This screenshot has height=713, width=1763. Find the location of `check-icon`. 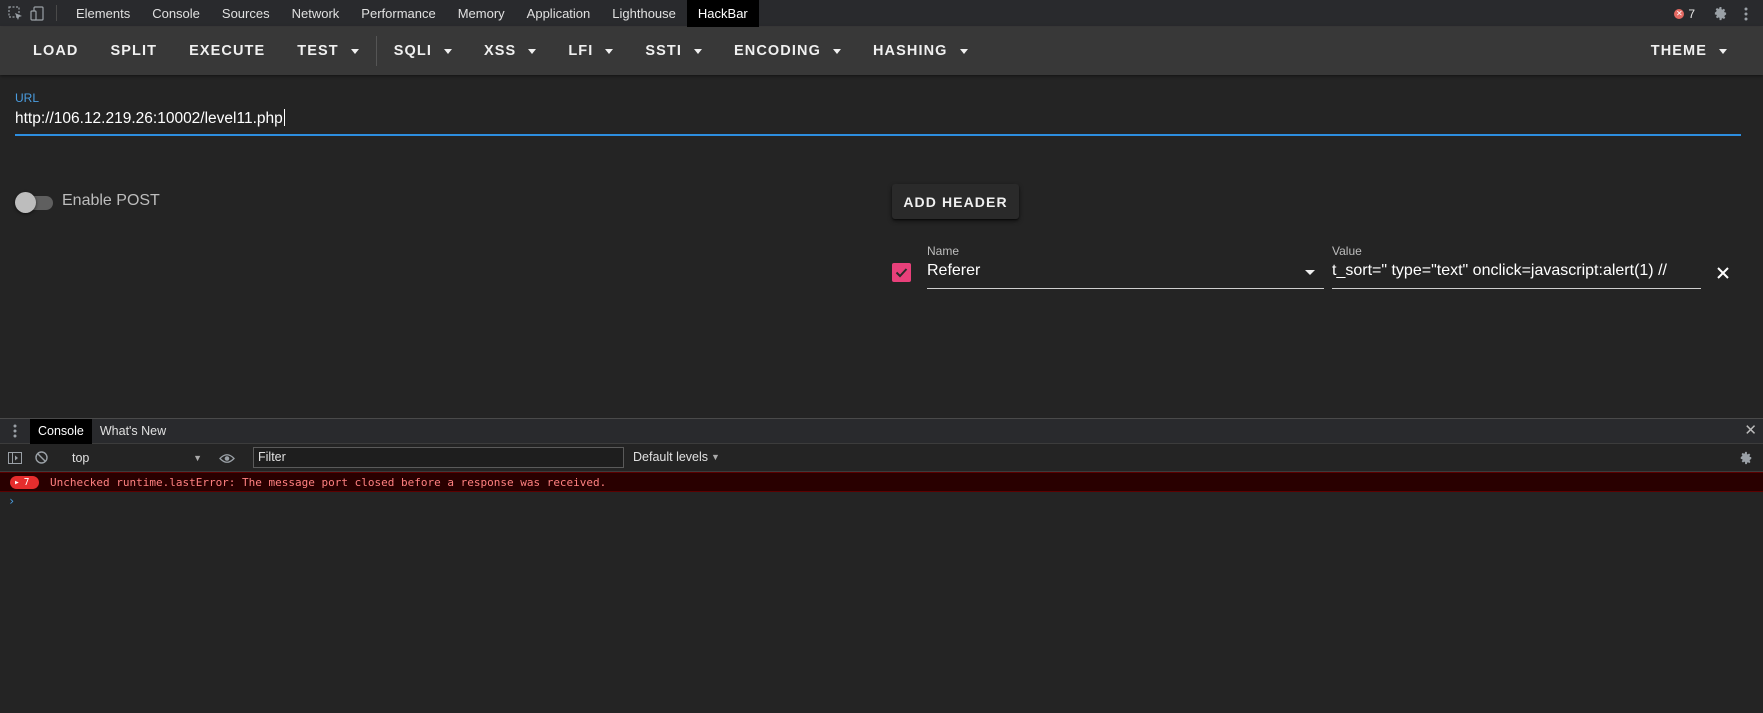

check-icon is located at coordinates (901, 273).